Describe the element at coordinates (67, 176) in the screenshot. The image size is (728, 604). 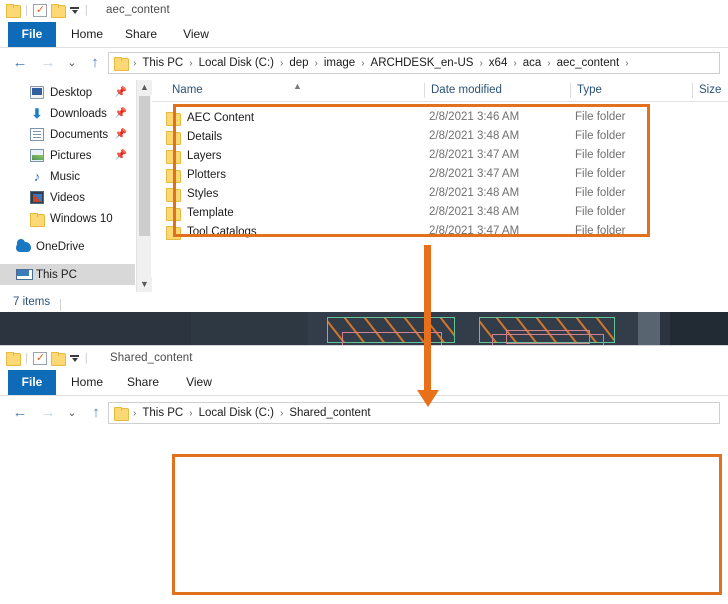
I see `nav-item-music: ♪ Music` at that location.